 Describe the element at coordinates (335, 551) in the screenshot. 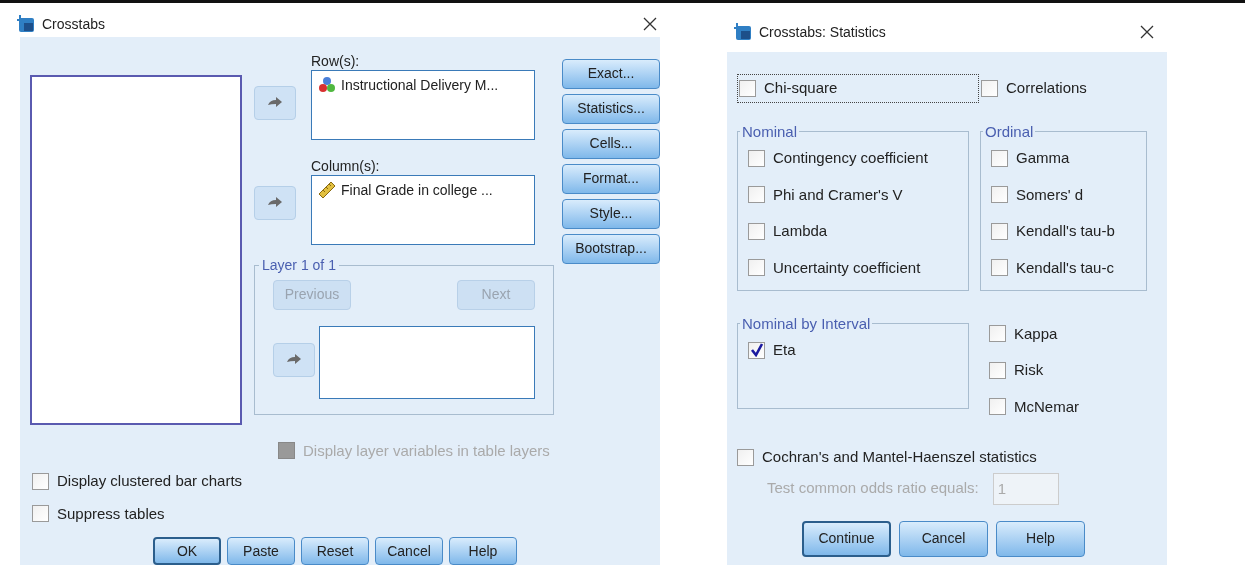

I see `dialog-button: Reset` at that location.